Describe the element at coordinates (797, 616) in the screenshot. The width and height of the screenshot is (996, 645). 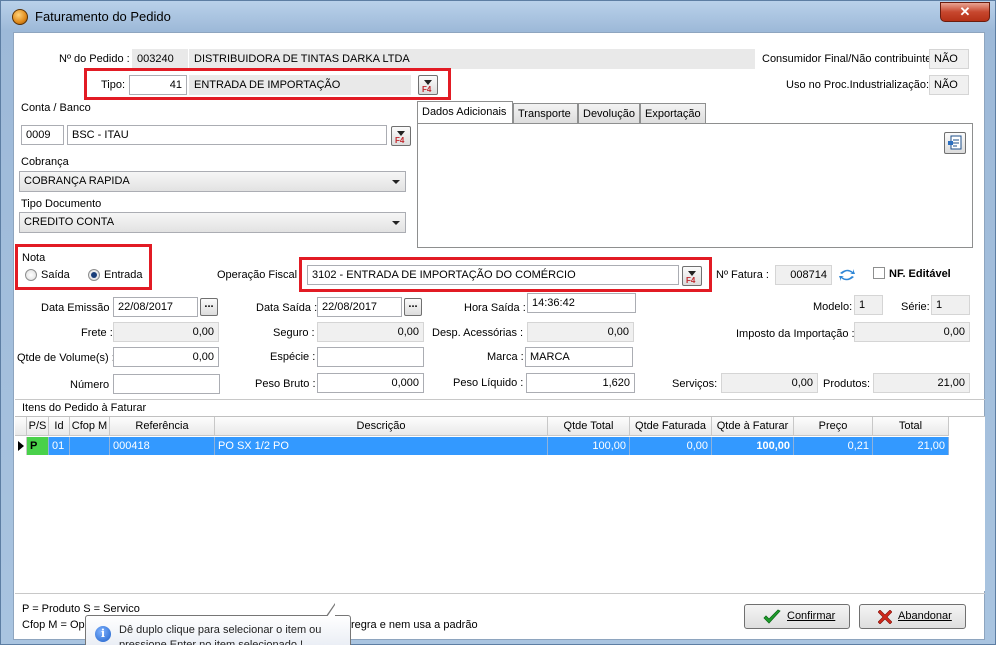
I see `confirmar-button: Confirmar` at that location.